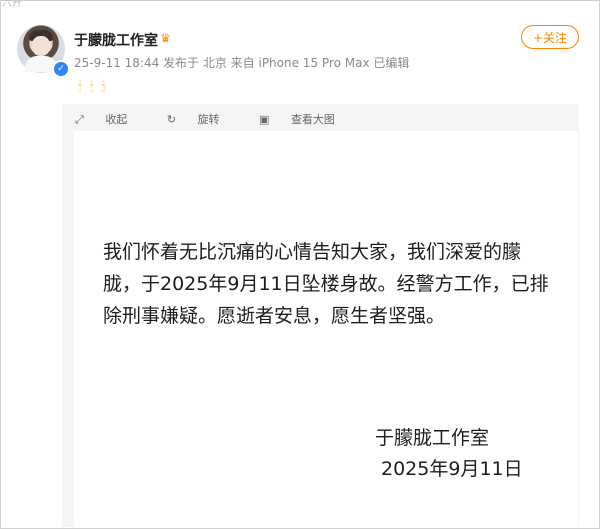 The image size is (600, 529). I want to click on view-large-label: 查看大图, so click(312, 119).